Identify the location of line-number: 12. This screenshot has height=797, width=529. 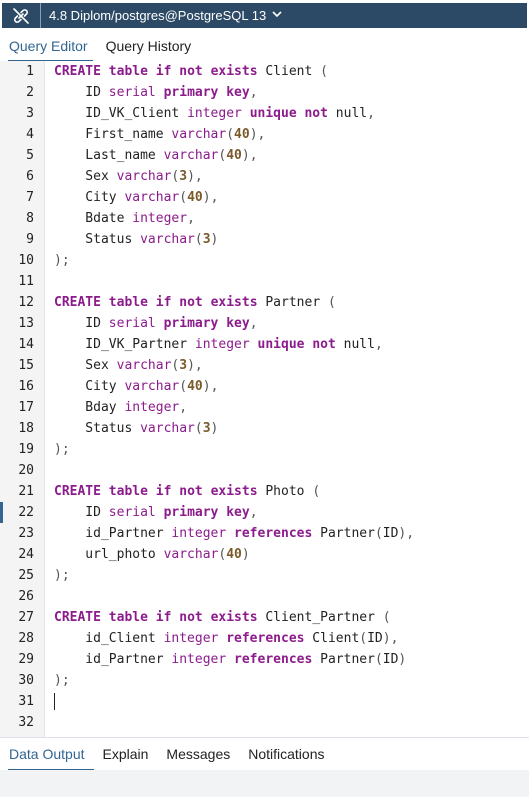
(26, 302).